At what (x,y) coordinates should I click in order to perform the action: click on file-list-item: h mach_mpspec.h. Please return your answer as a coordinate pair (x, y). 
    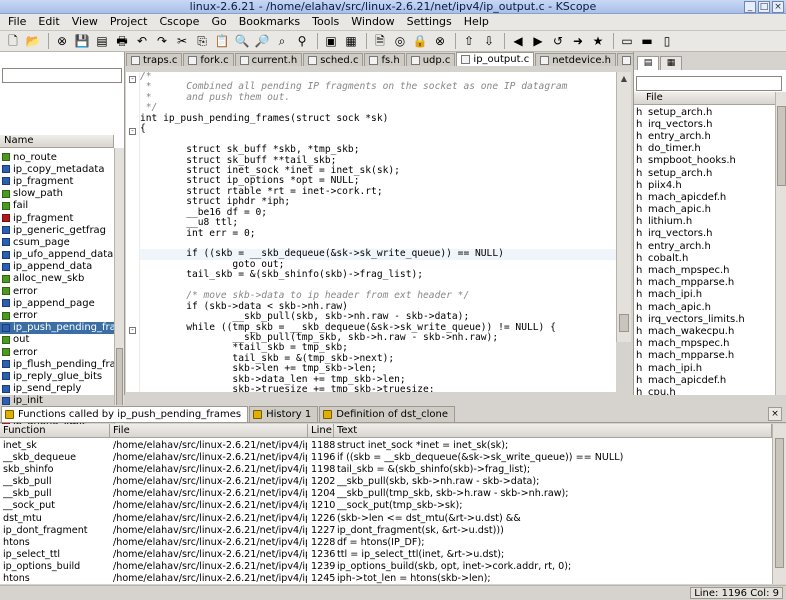
    Looking at the image, I should click on (704, 344).